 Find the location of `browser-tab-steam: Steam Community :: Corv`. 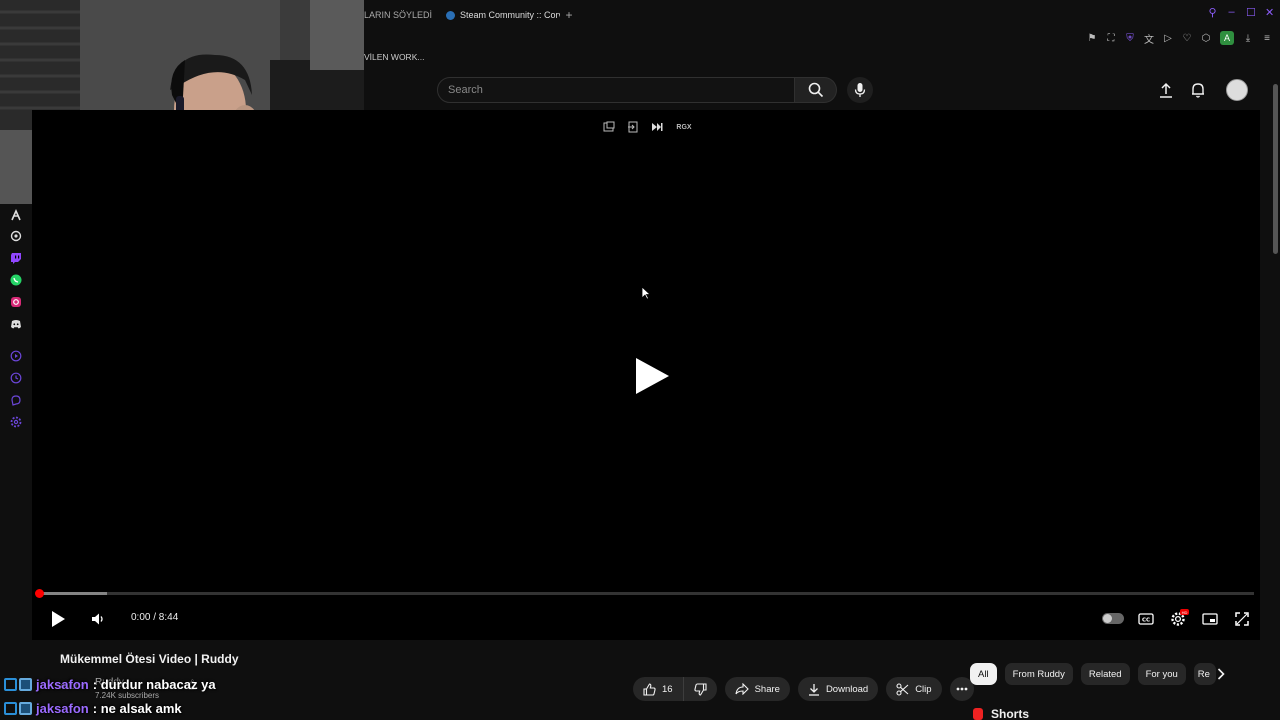

browser-tab-steam: Steam Community :: Corv is located at coordinates (499, 15).